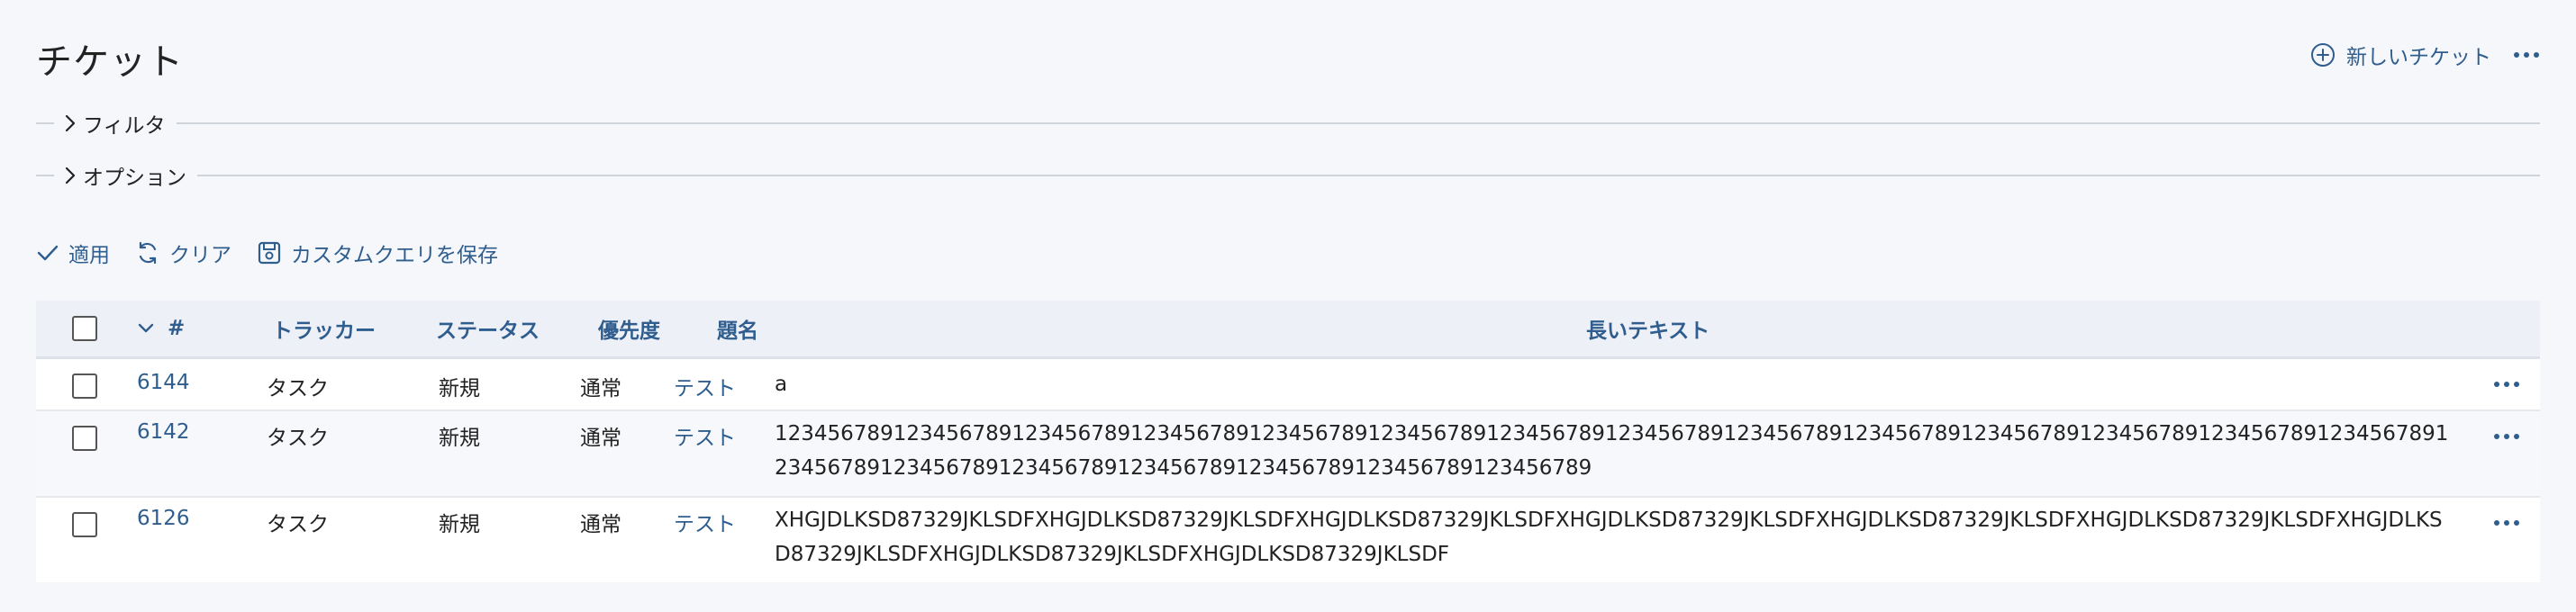 The image size is (2576, 612). Describe the element at coordinates (177, 328) in the screenshot. I see `column-header-id-label: #` at that location.